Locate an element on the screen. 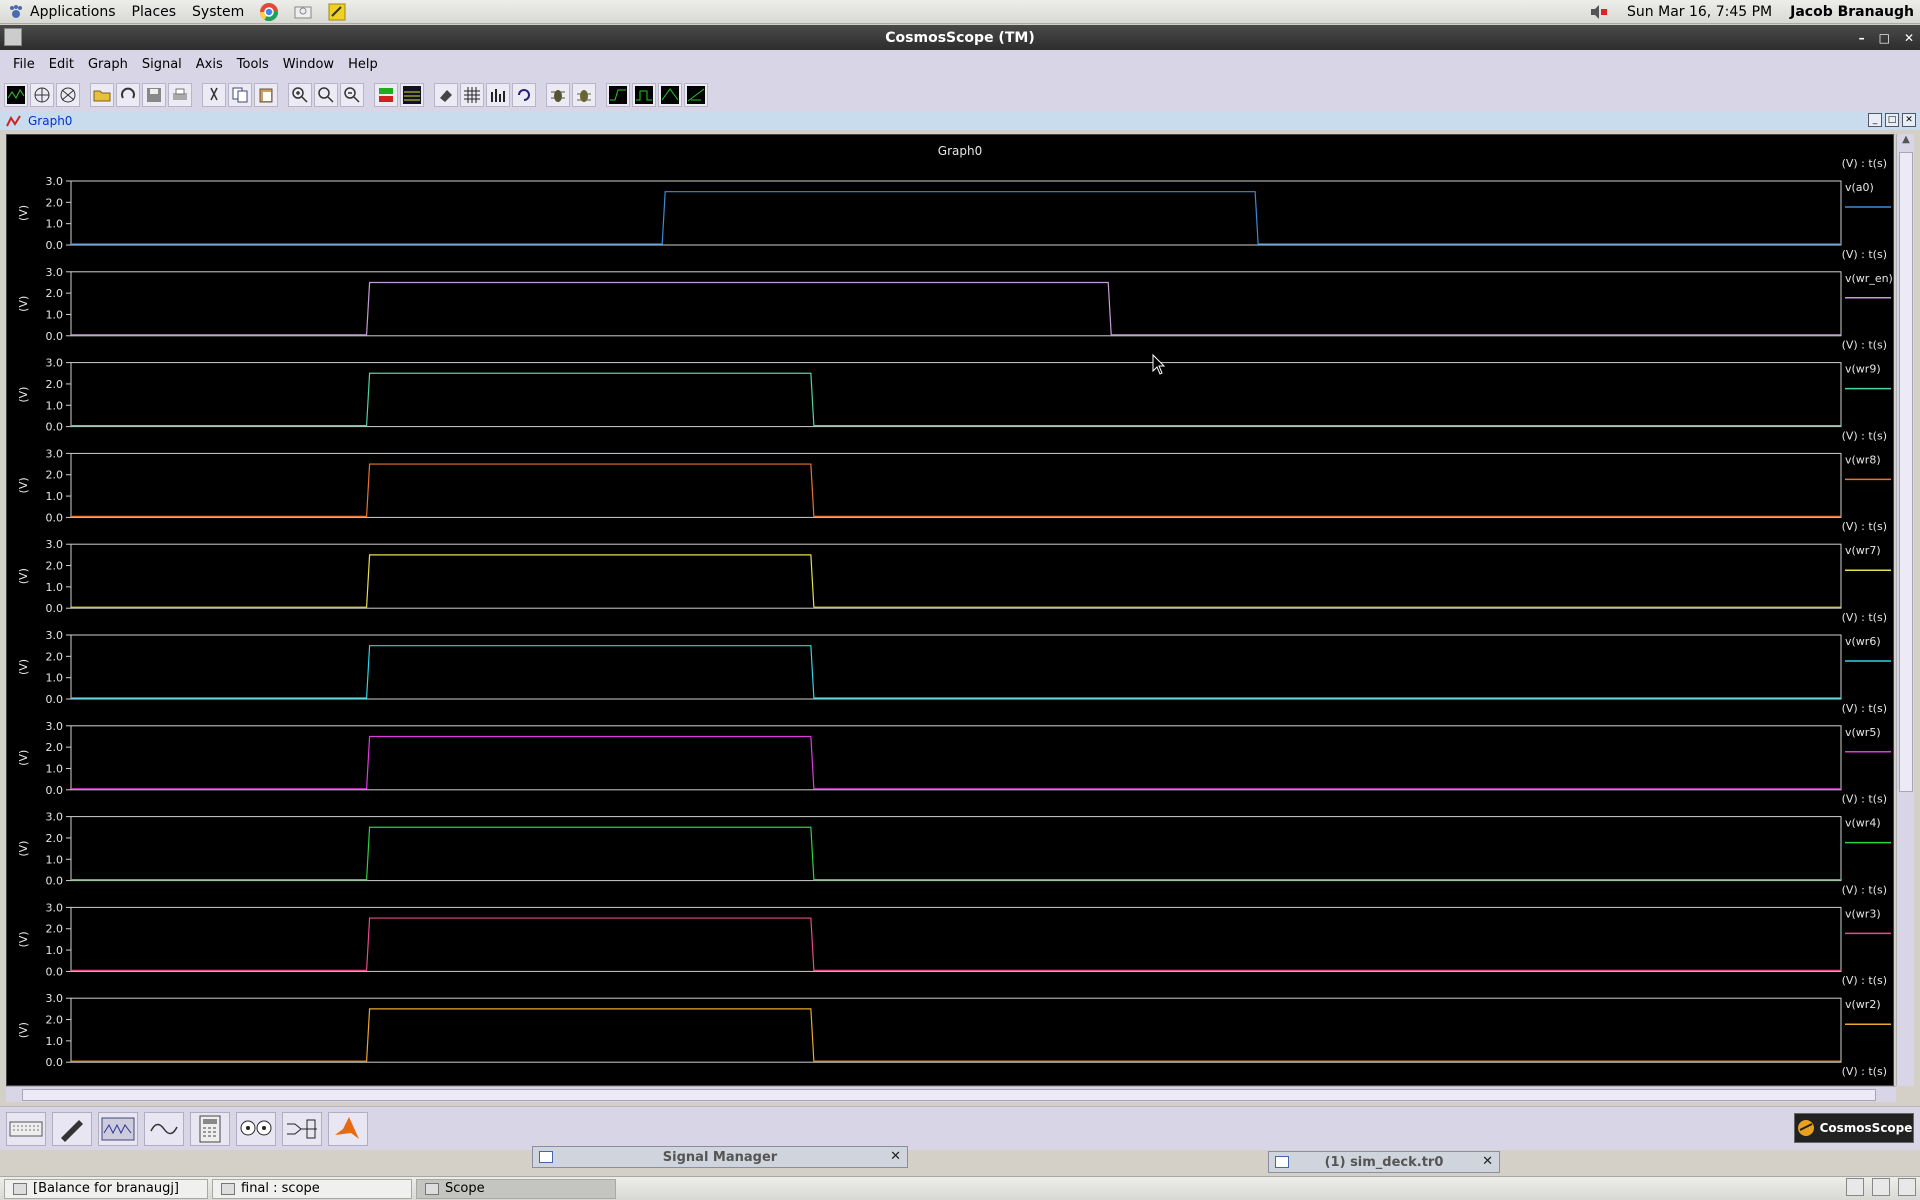 The image size is (1920, 1200). frame-minimize-icon: _ is located at coordinates (1875, 120).